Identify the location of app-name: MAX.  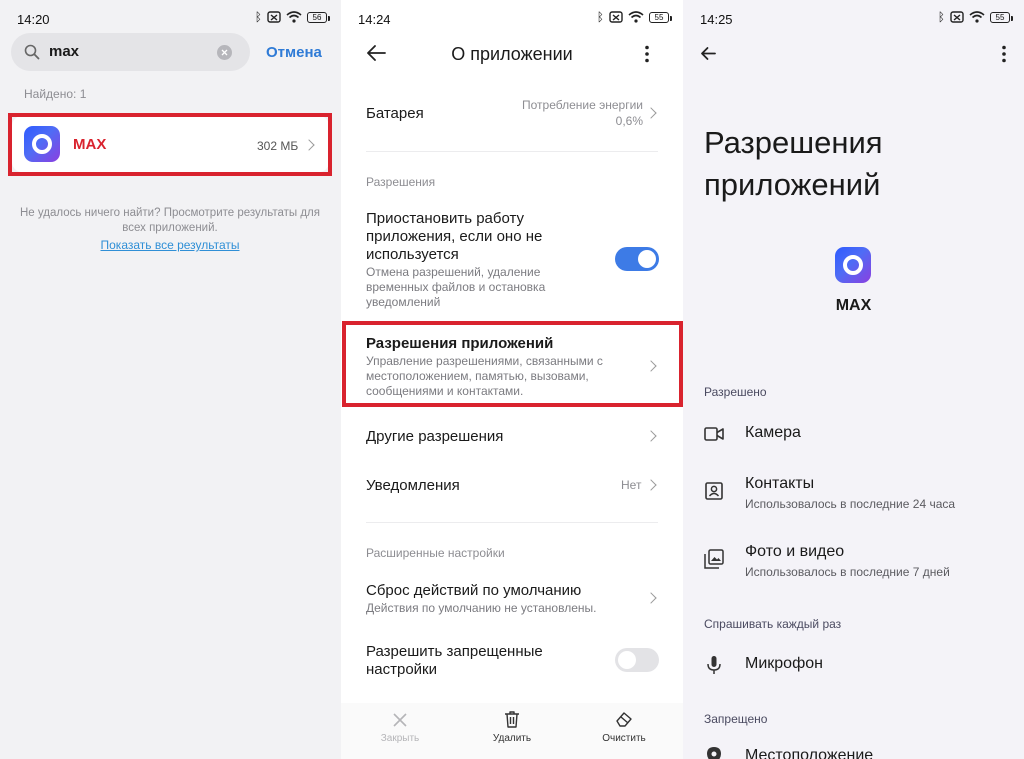
(853, 305).